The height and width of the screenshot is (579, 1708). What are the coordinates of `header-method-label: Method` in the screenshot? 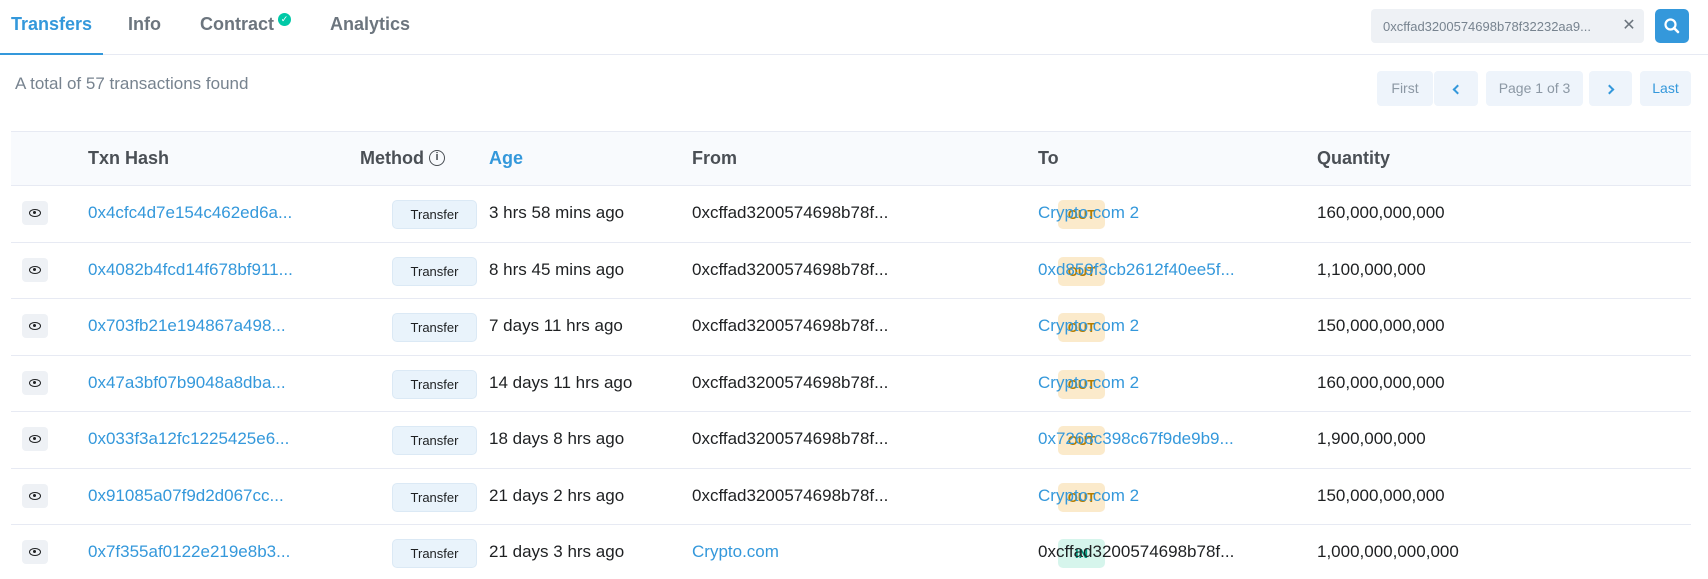 It's located at (392, 158).